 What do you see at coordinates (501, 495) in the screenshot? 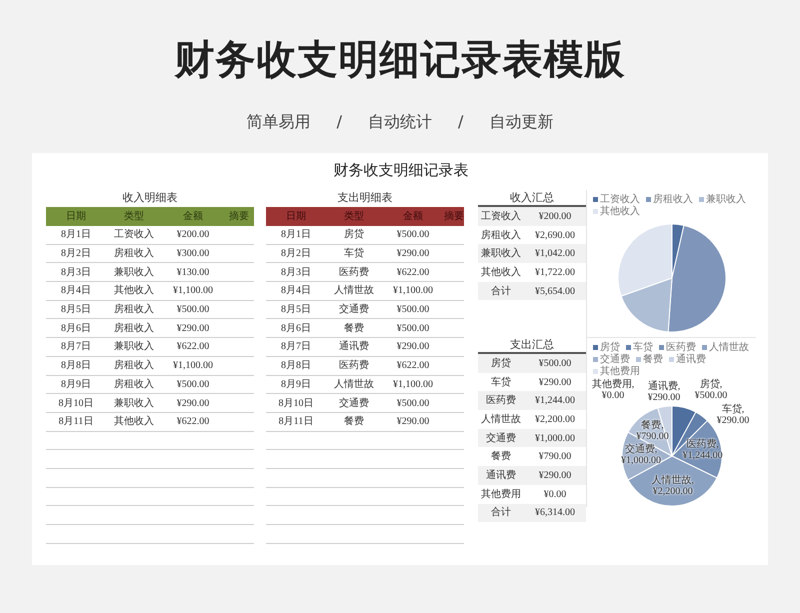
I see `table-cell-text: 其他费用` at bounding box center [501, 495].